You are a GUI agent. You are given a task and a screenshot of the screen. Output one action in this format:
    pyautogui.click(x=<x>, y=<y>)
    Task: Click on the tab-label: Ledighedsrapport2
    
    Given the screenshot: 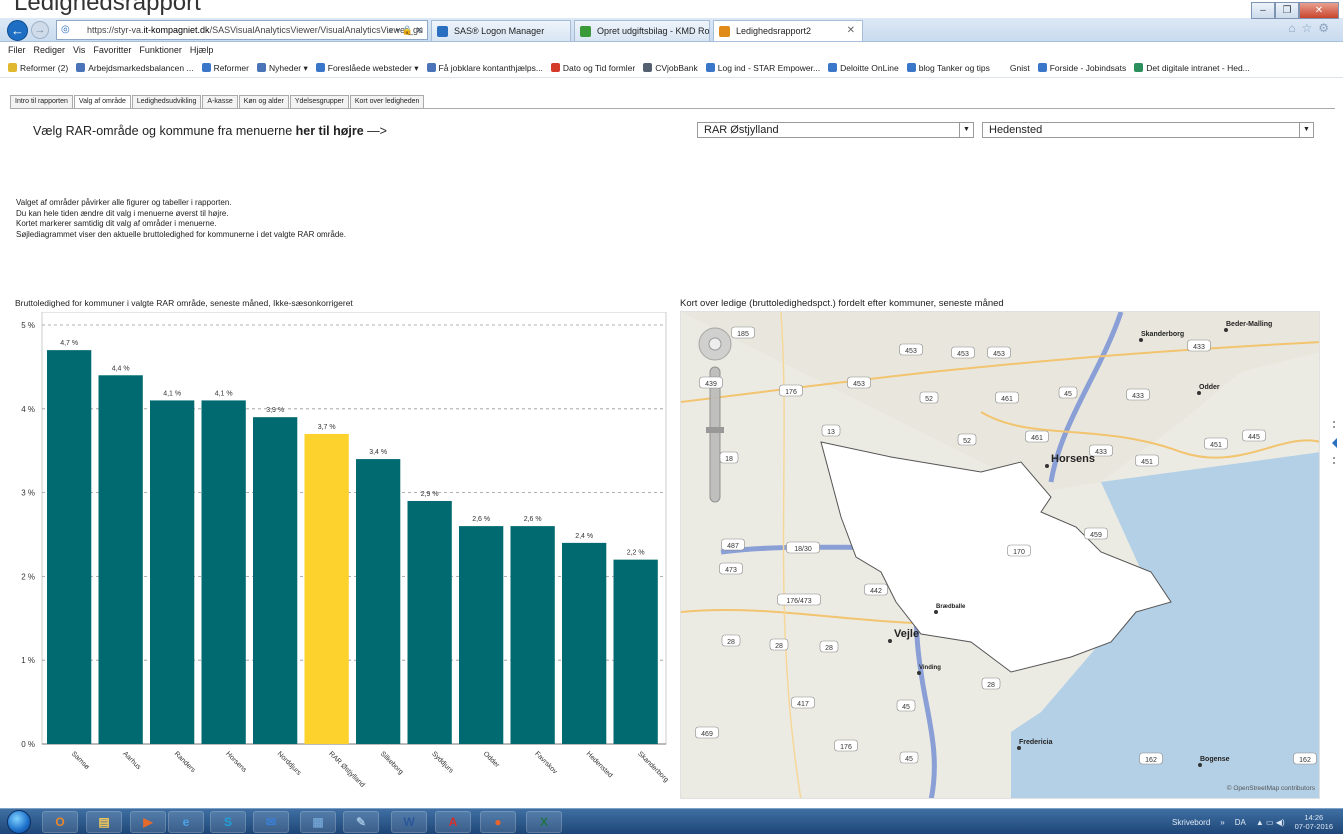 What is the action you would take?
    pyautogui.click(x=774, y=31)
    